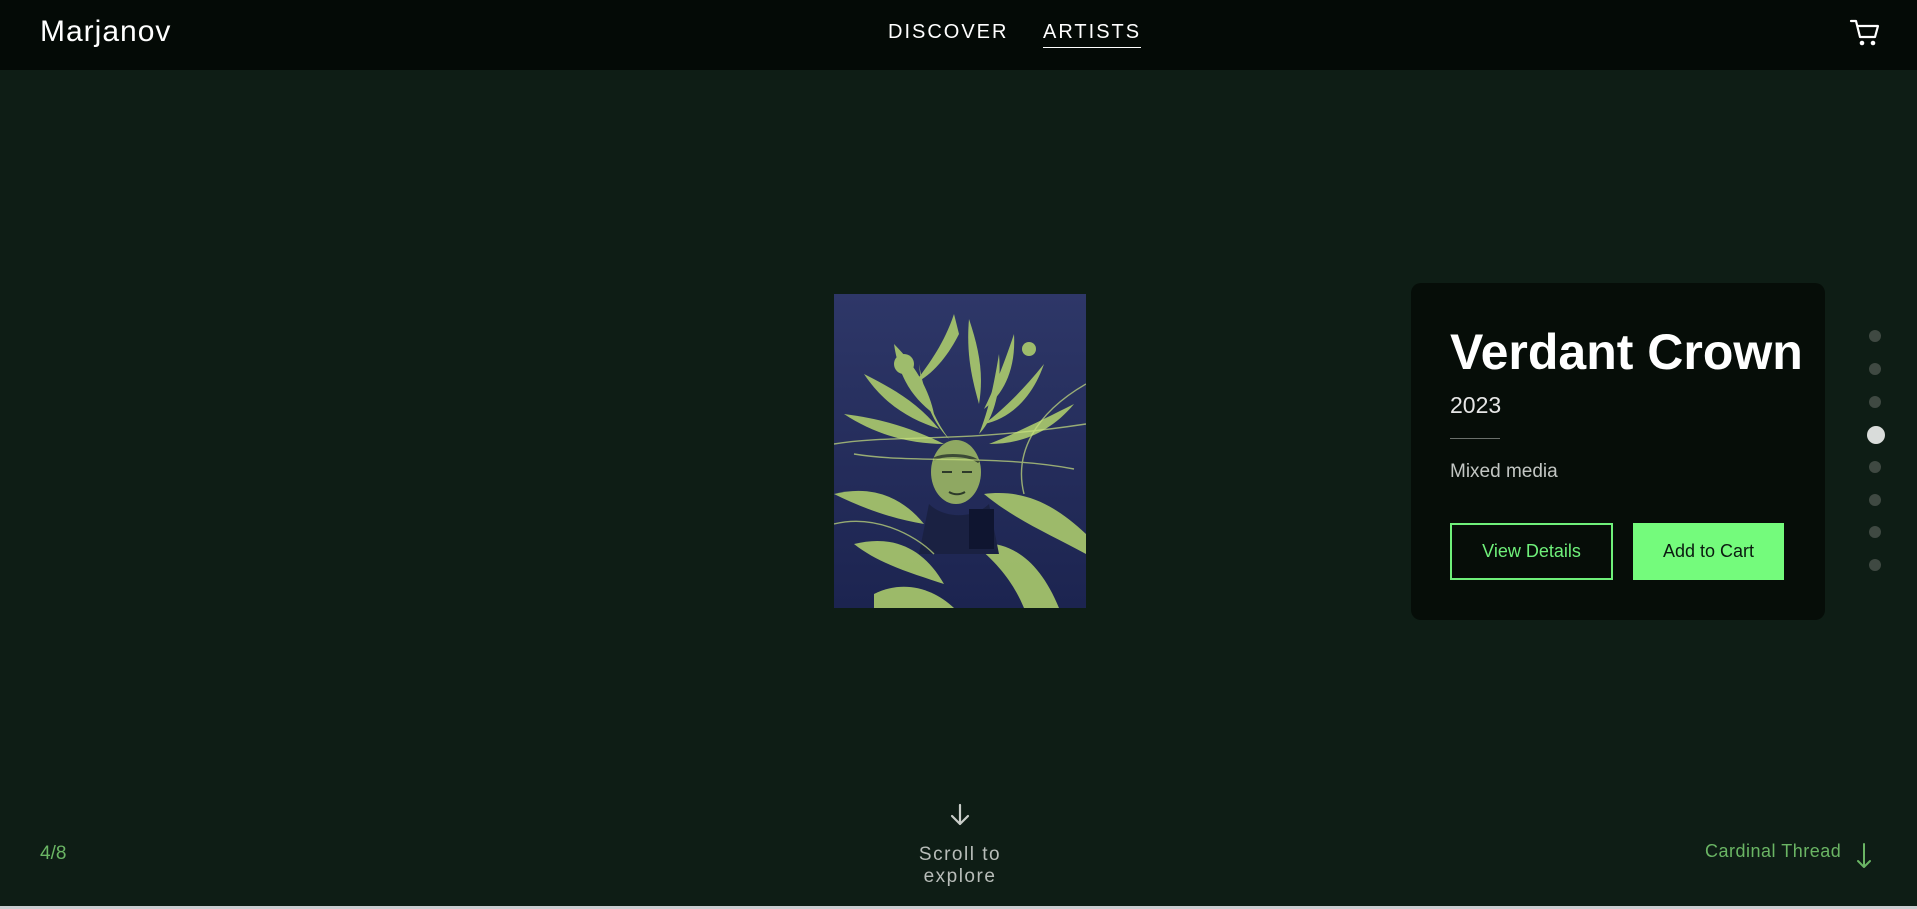 This screenshot has width=1917, height=909. Describe the element at coordinates (1773, 851) in the screenshot. I see `next-artwork-link: Cardinal Thread` at that location.